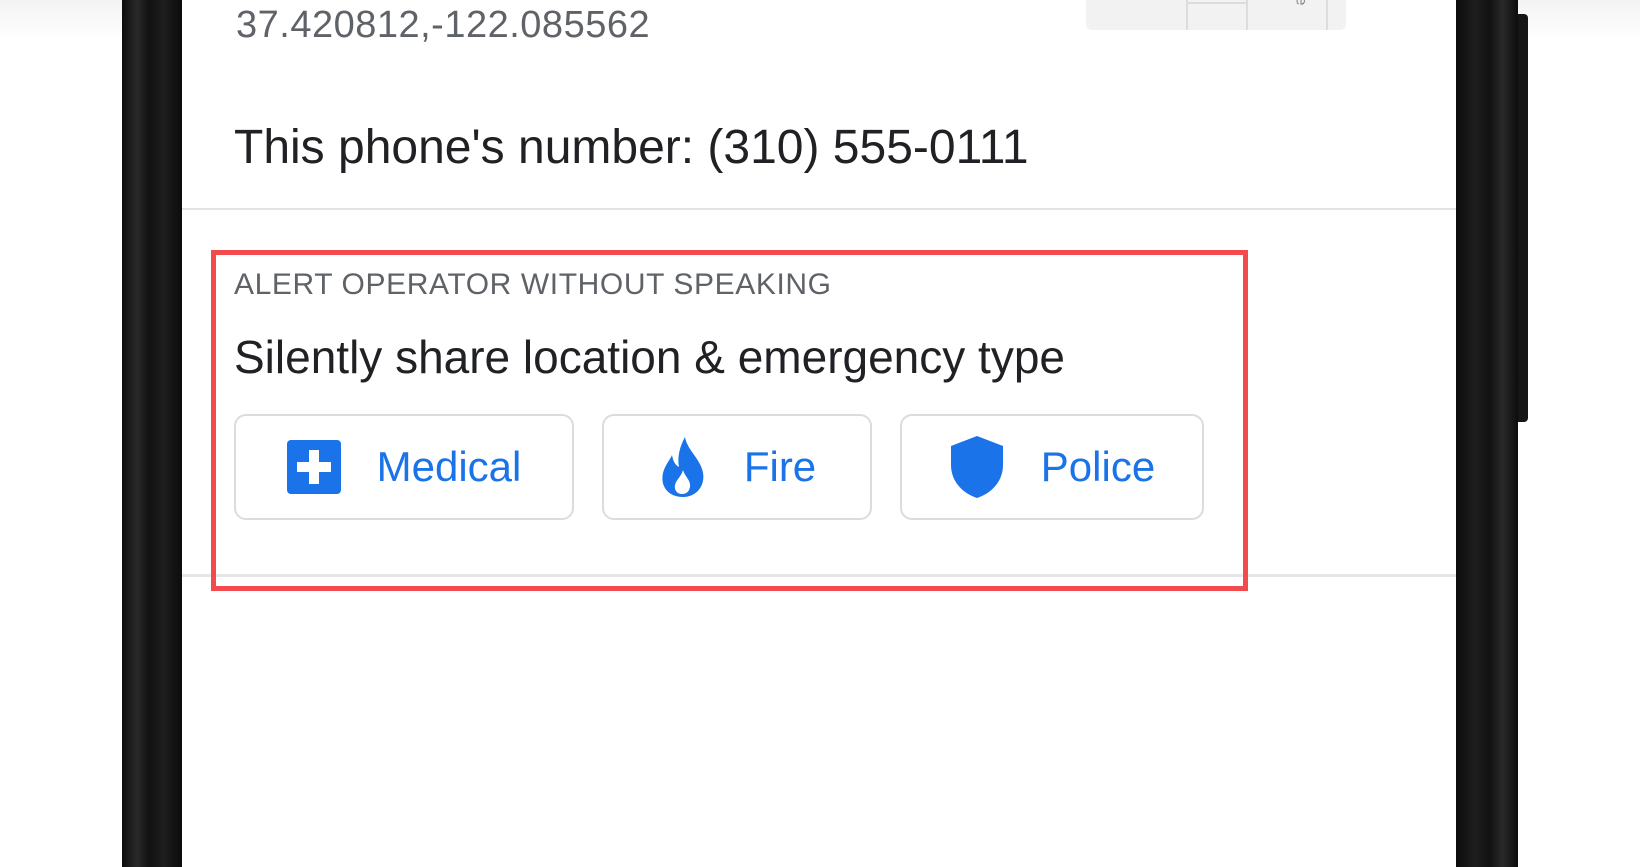 The image size is (1640, 867). What do you see at coordinates (449, 466) in the screenshot?
I see `medical-button-label: Medical` at bounding box center [449, 466].